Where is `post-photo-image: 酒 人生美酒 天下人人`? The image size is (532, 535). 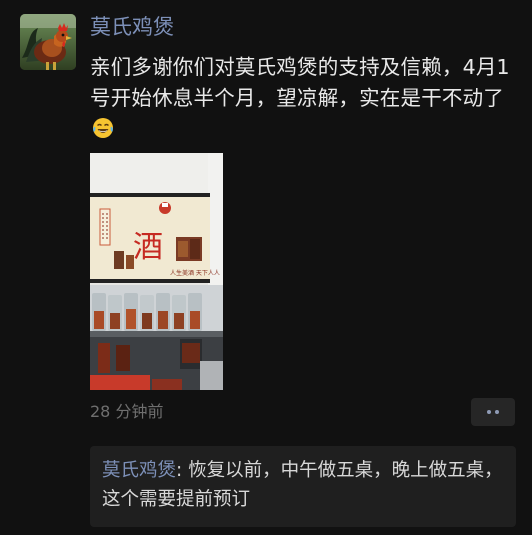 post-photo-image: 酒 人生美酒 天下人人 is located at coordinates (156, 271).